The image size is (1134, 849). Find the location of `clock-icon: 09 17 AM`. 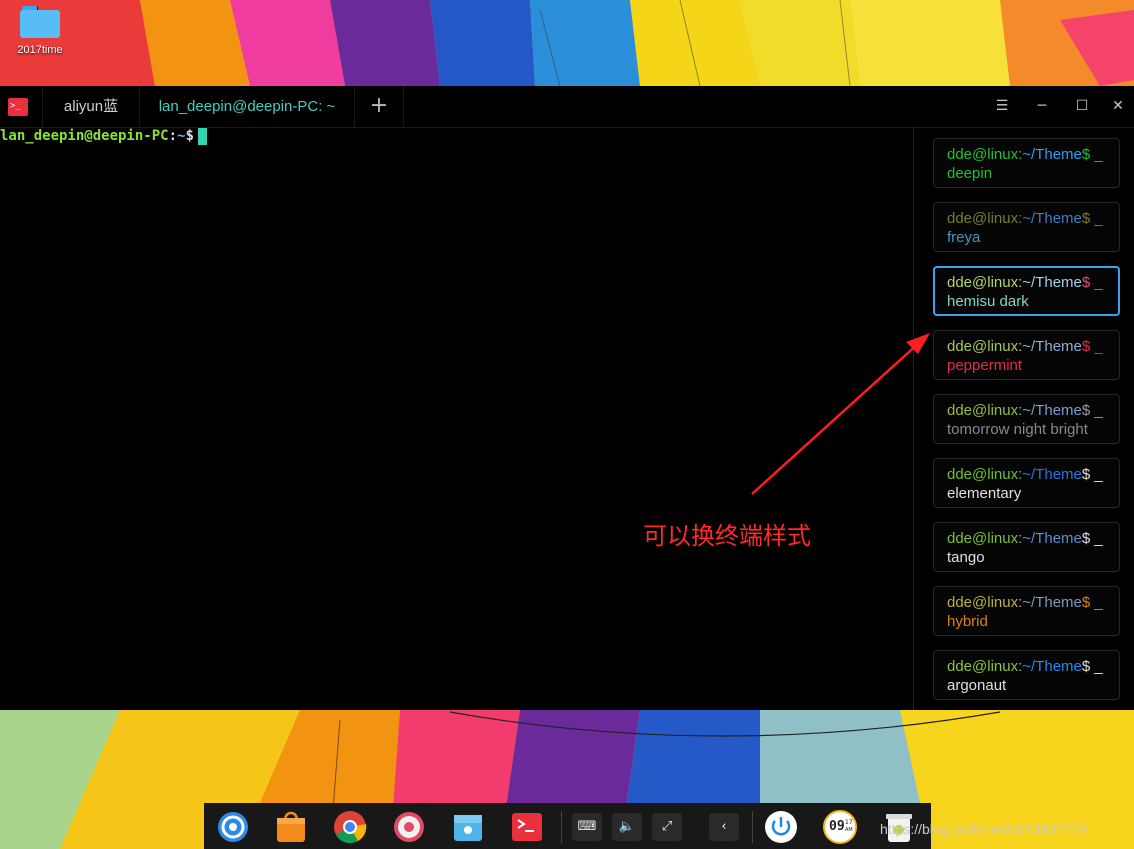

clock-icon: 09 17 AM is located at coordinates (840, 827).